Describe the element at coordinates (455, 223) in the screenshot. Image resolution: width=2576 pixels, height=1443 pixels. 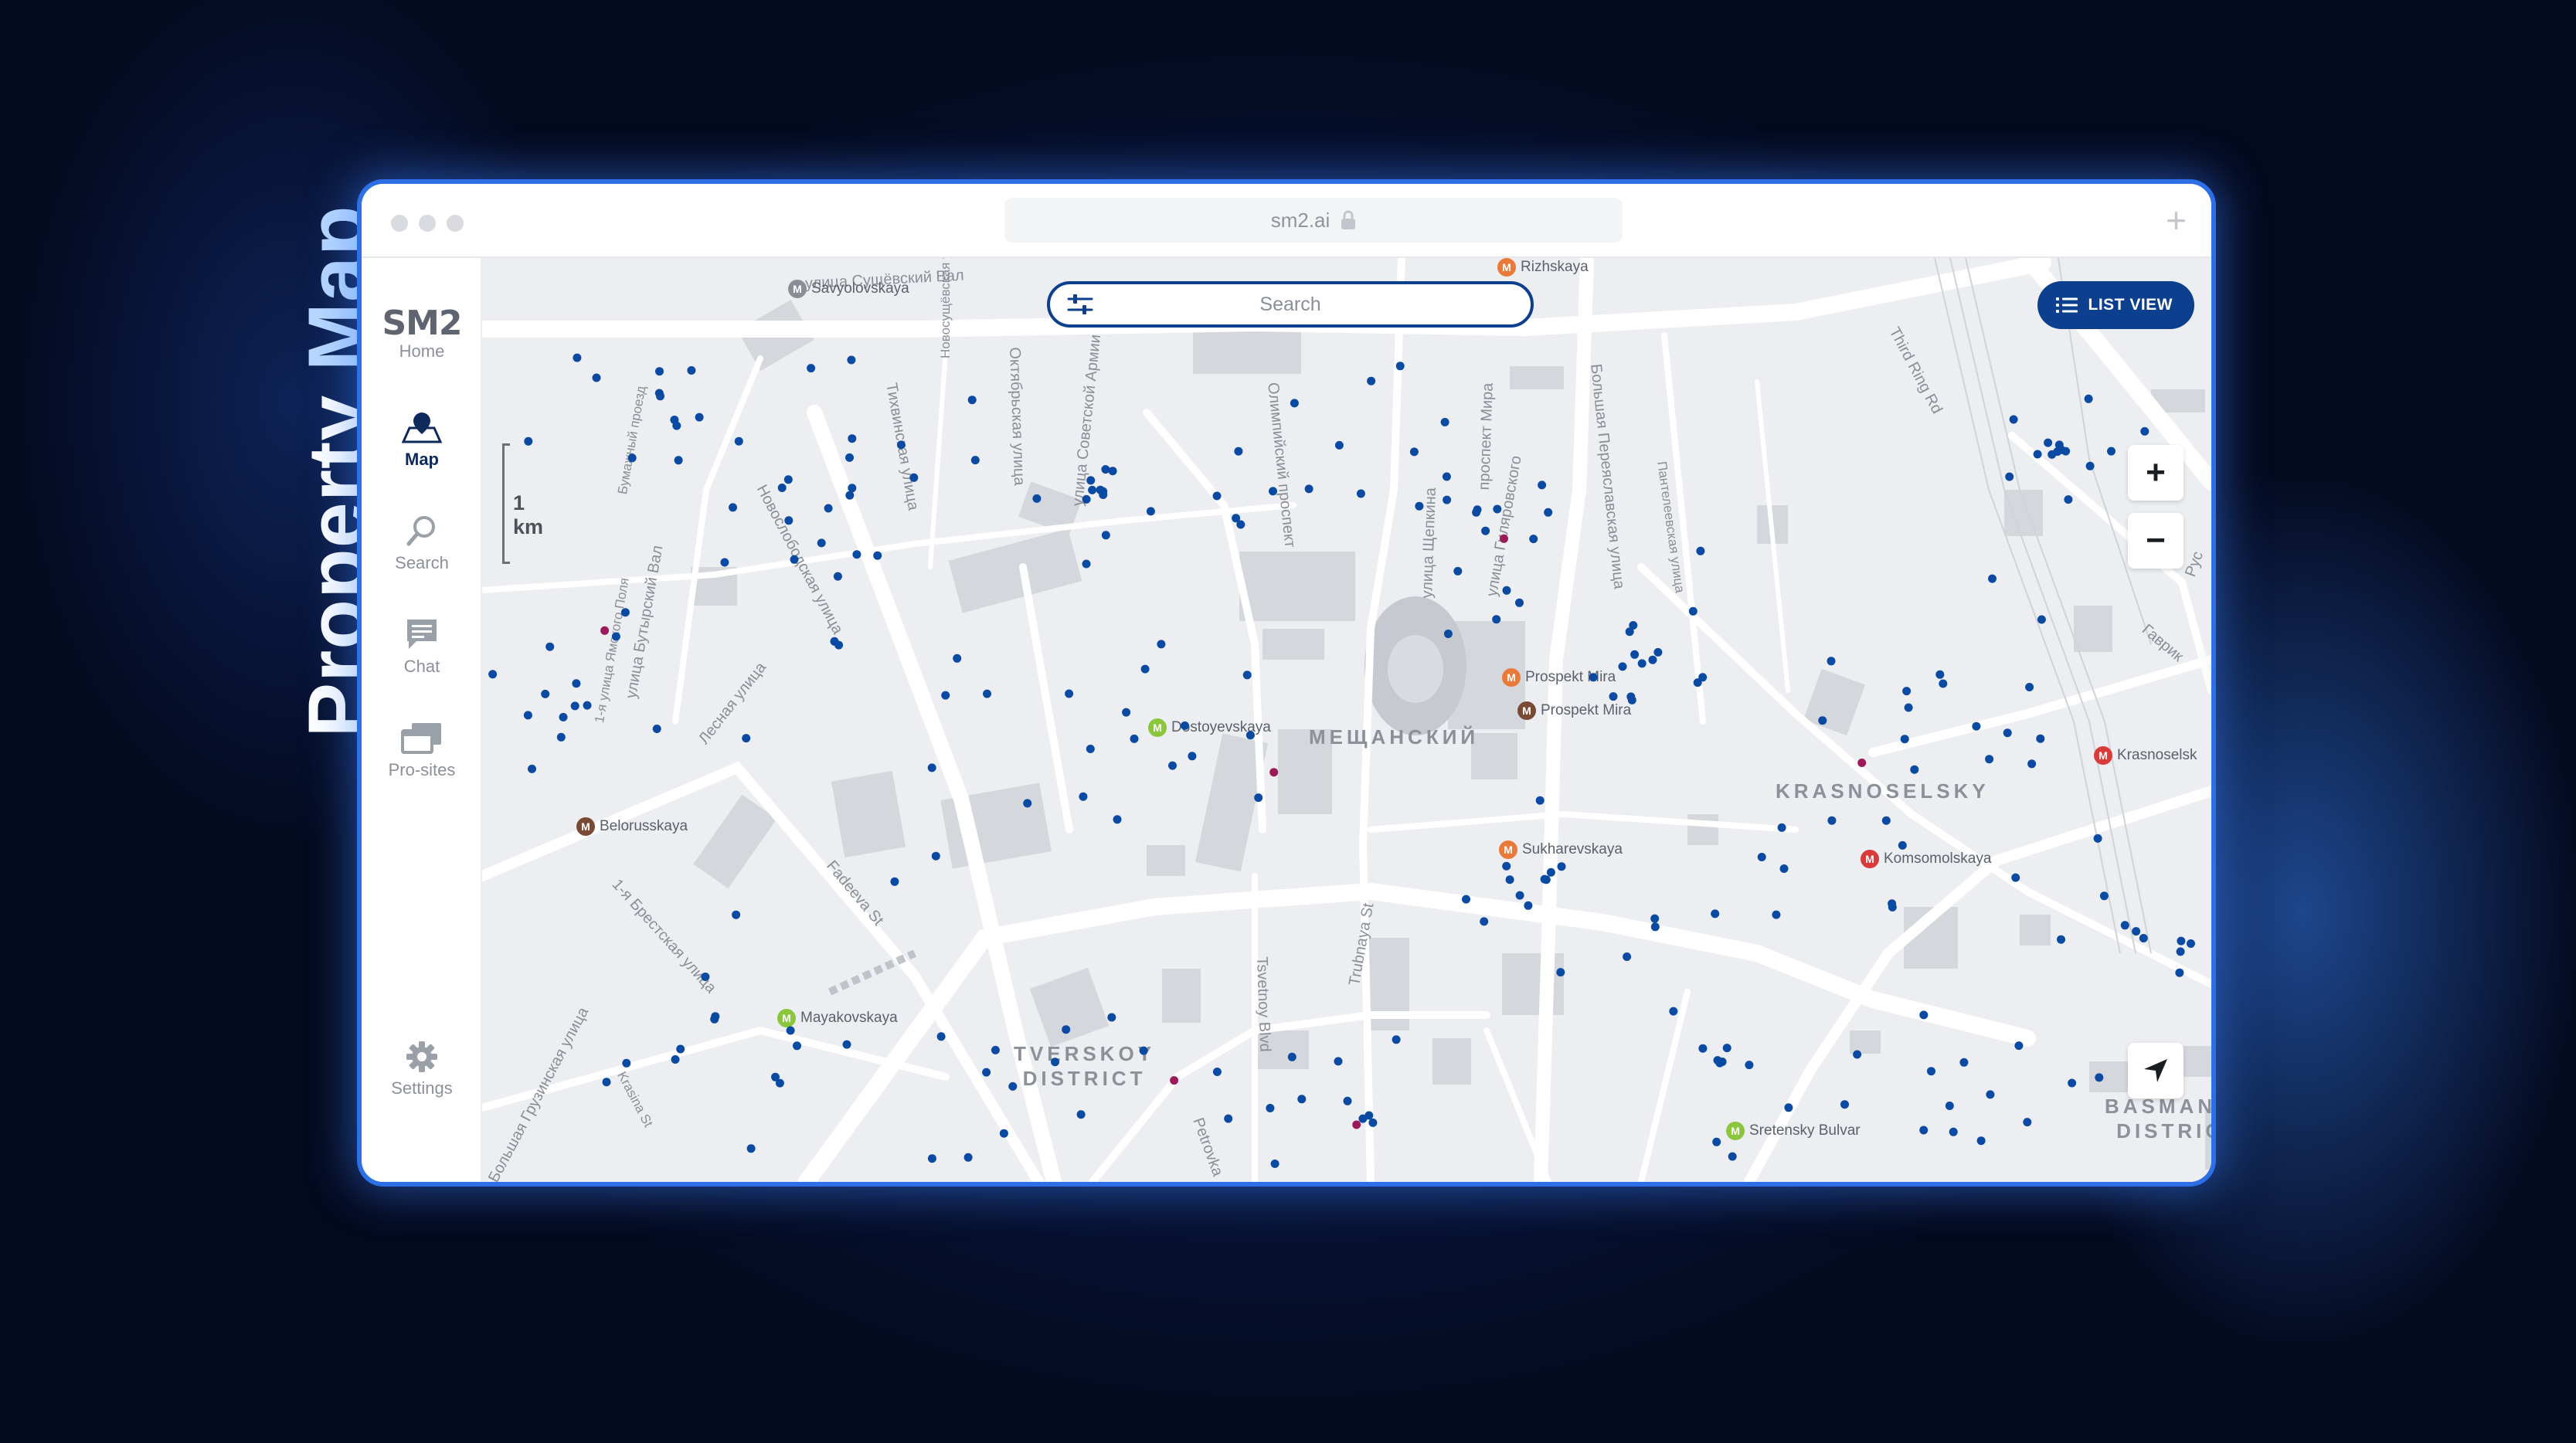
I see `maximize-dot` at that location.